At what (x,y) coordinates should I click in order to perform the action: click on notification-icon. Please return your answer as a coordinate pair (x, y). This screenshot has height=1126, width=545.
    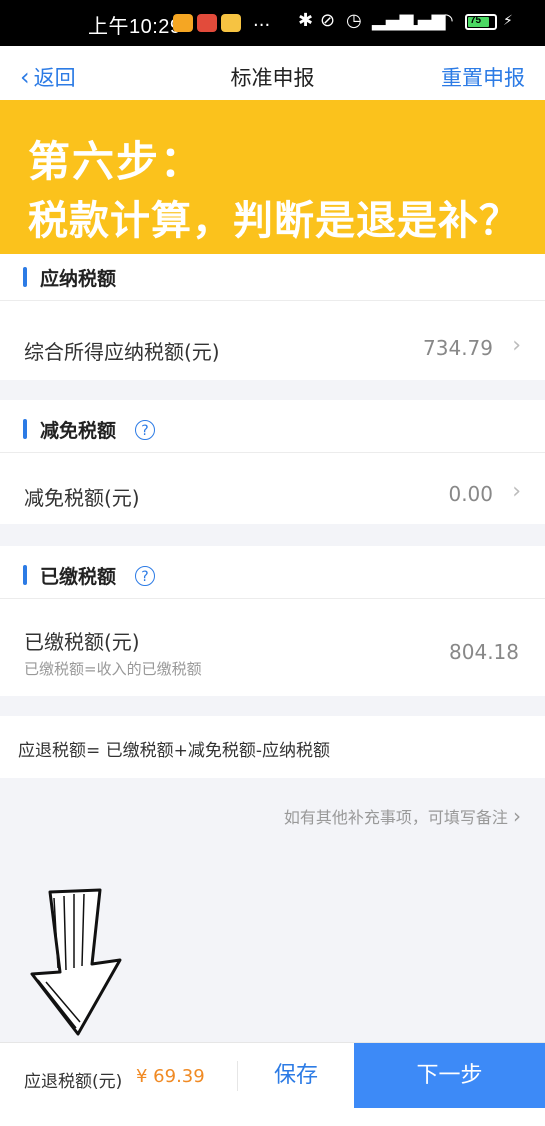
    Looking at the image, I should click on (183, 23).